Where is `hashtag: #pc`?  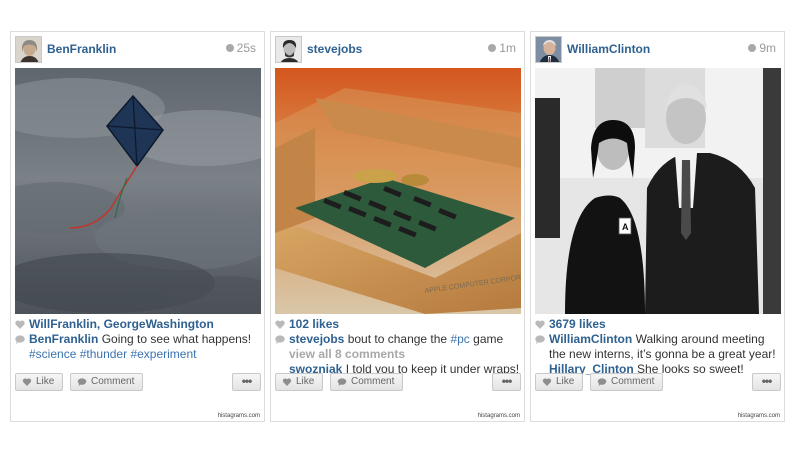 hashtag: #pc is located at coordinates (459, 339).